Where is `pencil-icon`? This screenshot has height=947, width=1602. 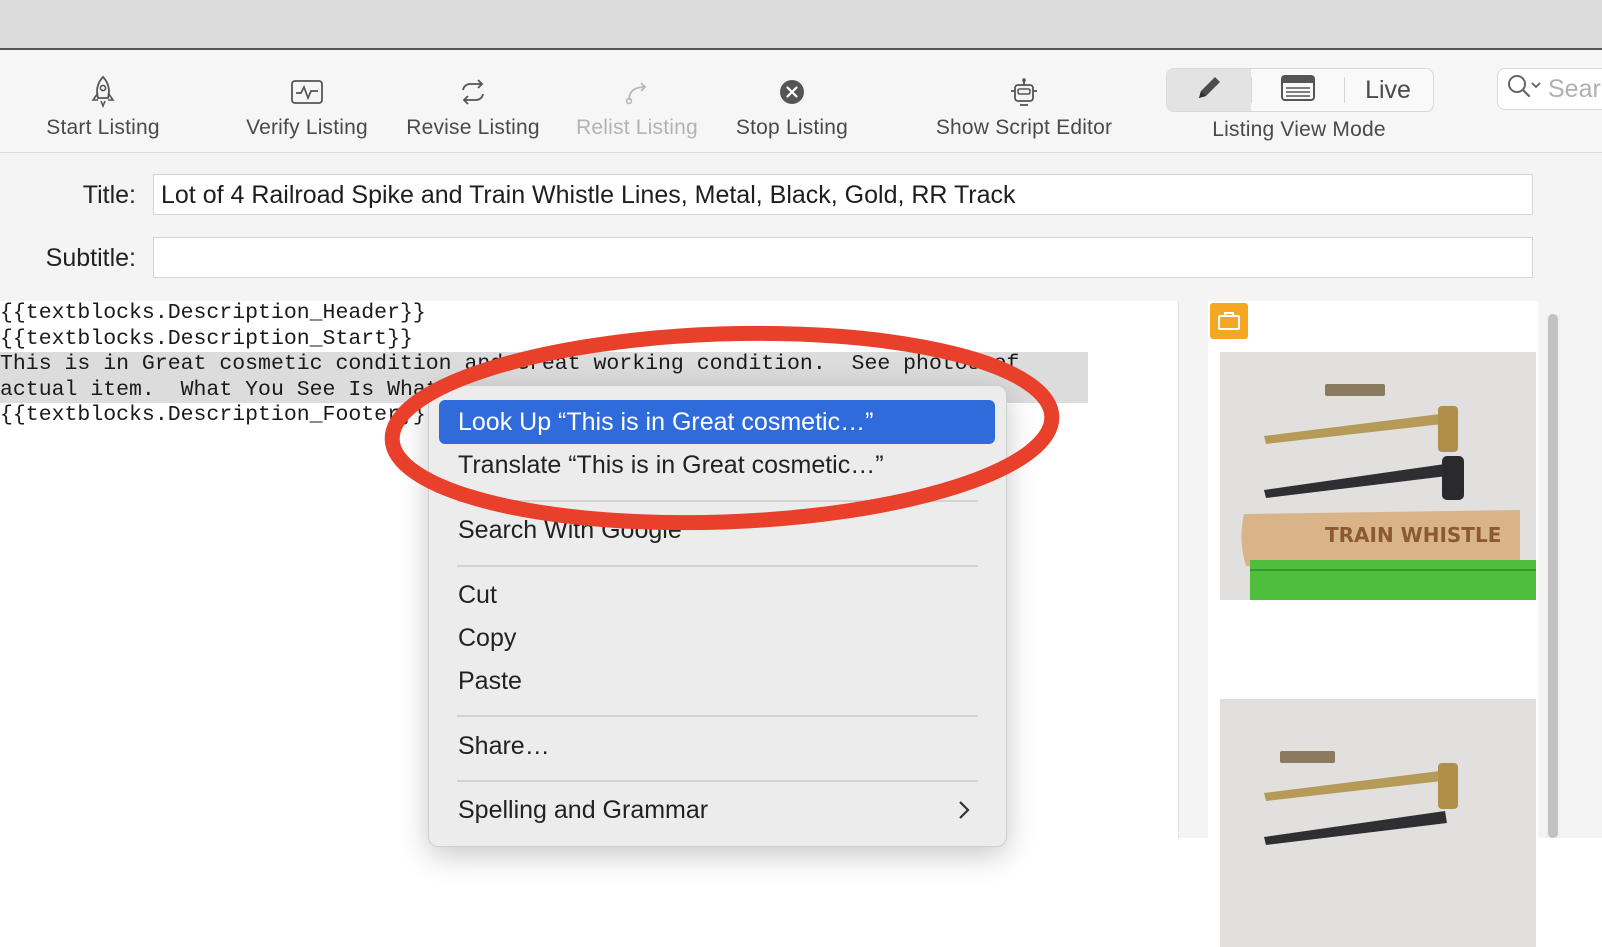 pencil-icon is located at coordinates (1209, 90).